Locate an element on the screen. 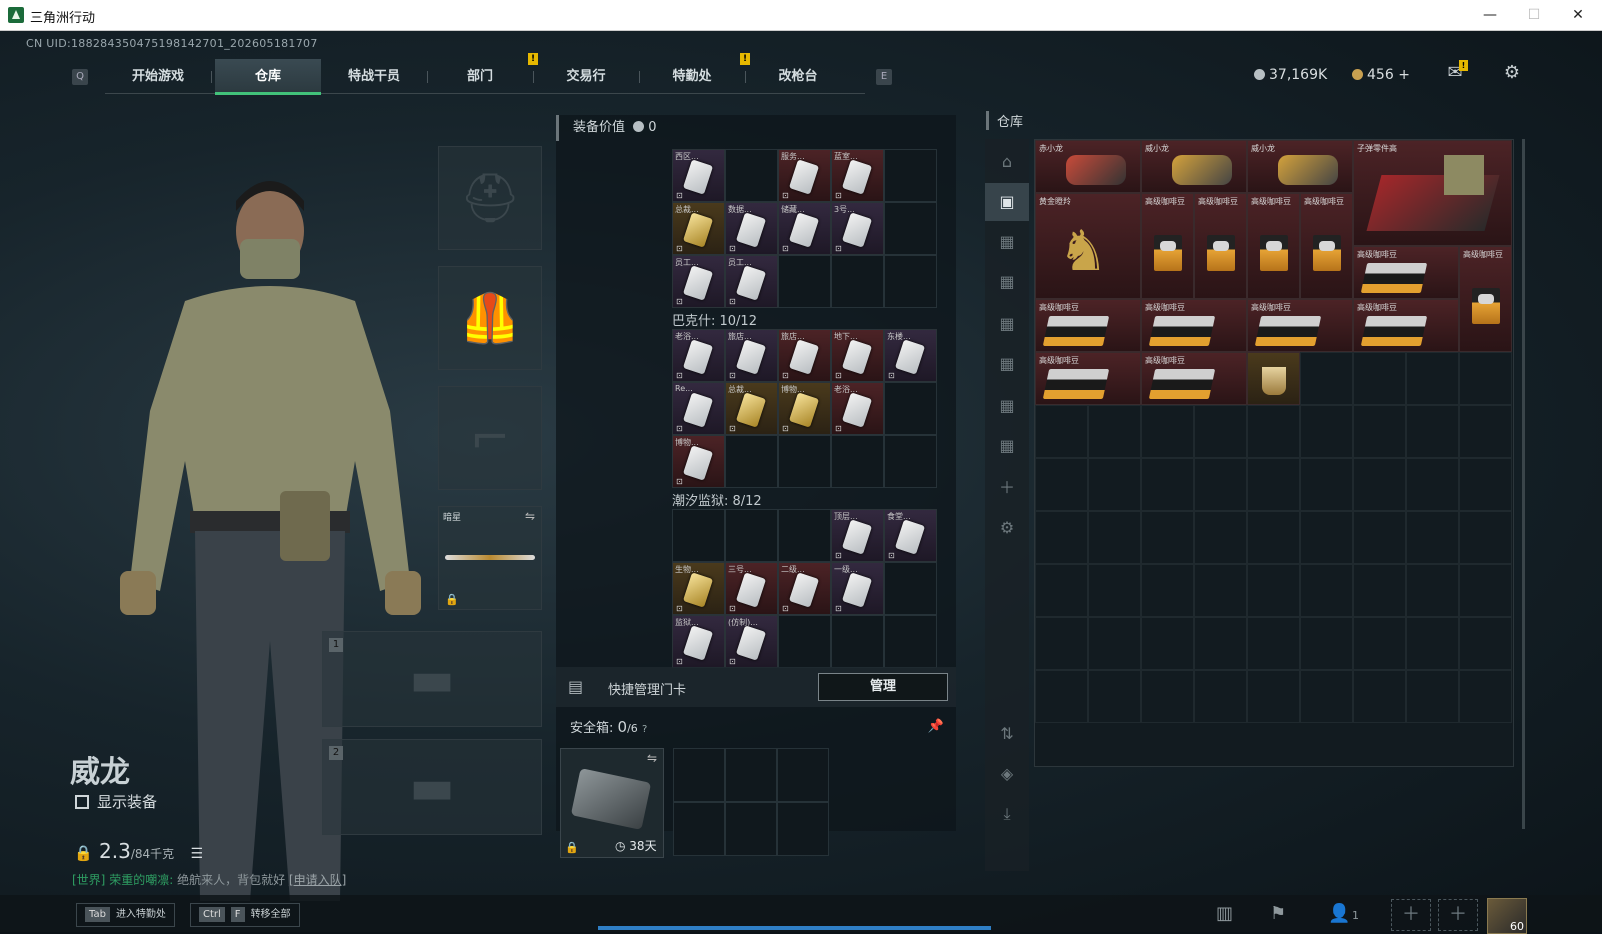  keycard-item: 总裁... ⊡ is located at coordinates (698, 228).